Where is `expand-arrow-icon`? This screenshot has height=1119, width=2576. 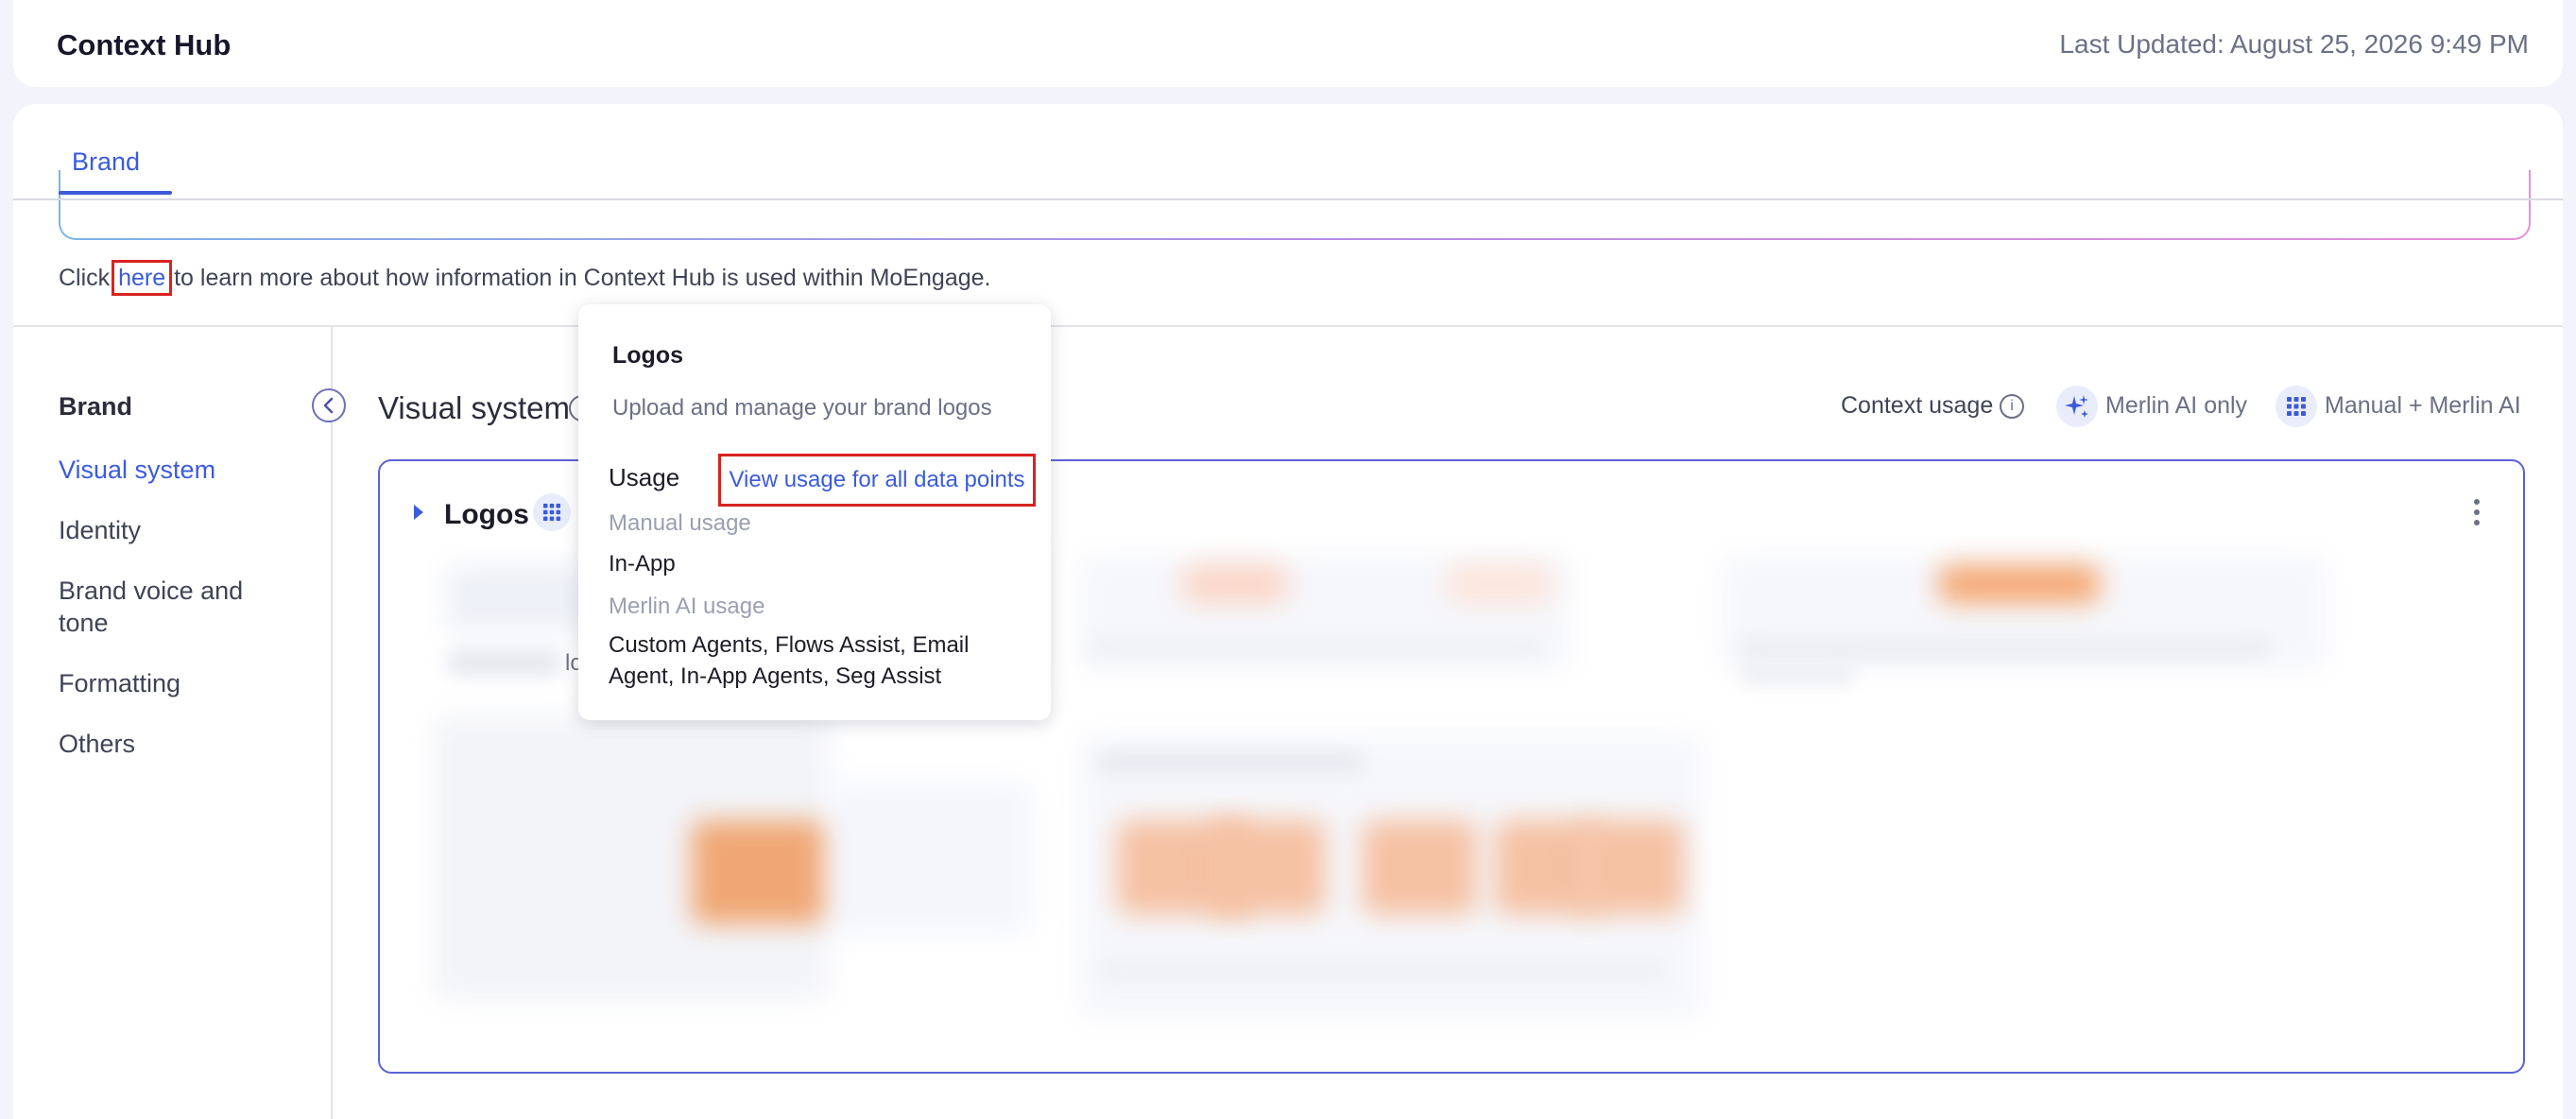
expand-arrow-icon is located at coordinates (418, 512).